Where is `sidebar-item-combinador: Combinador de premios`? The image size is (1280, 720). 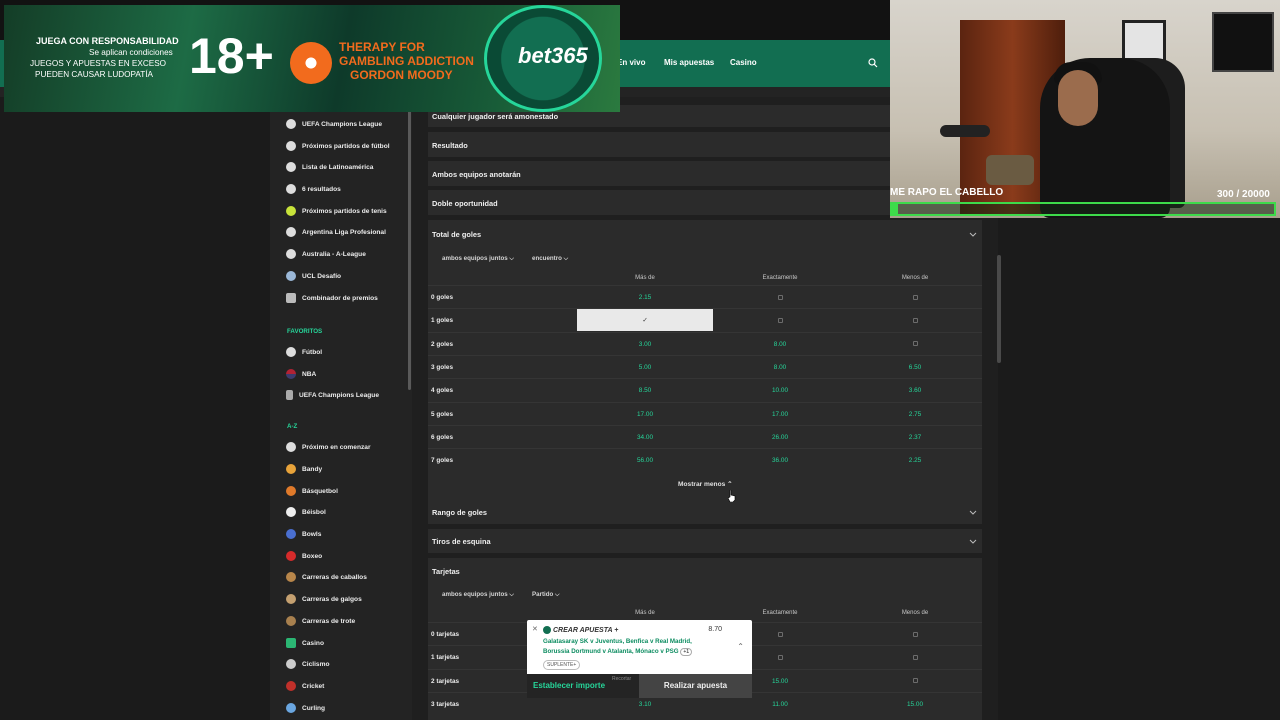 sidebar-item-combinador: Combinador de premios is located at coordinates (332, 298).